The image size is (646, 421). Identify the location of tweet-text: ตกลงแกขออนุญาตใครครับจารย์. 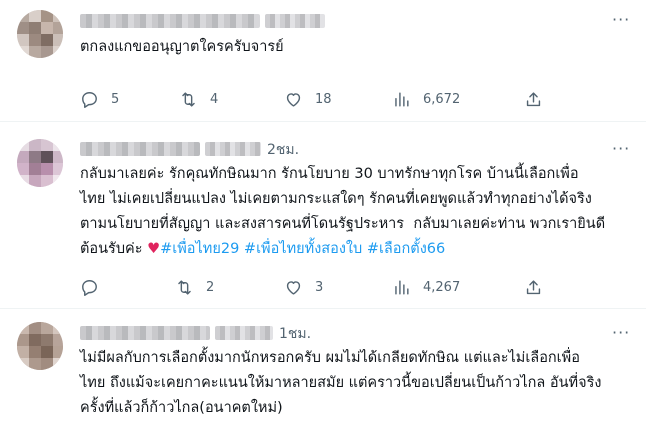
(182, 47).